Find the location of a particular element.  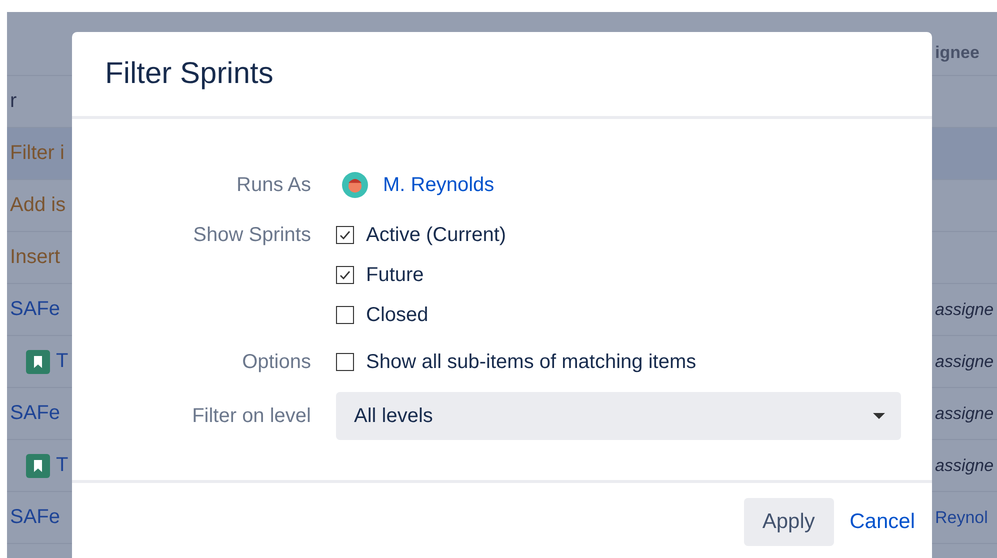

cancel-link: Cancel is located at coordinates (882, 522).